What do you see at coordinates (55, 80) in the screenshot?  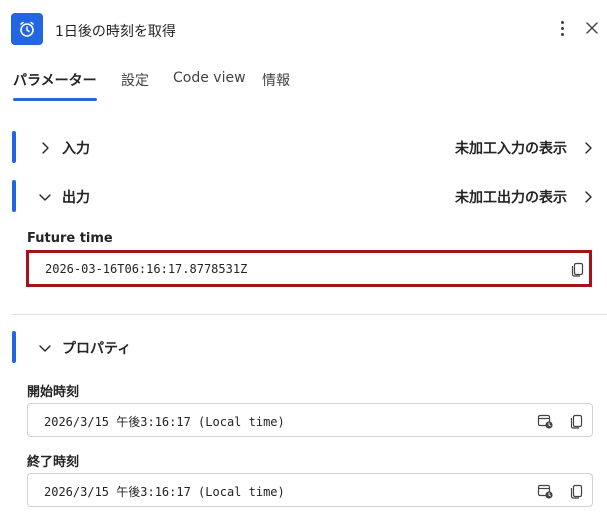 I see `tab-parameters: パラメーター` at bounding box center [55, 80].